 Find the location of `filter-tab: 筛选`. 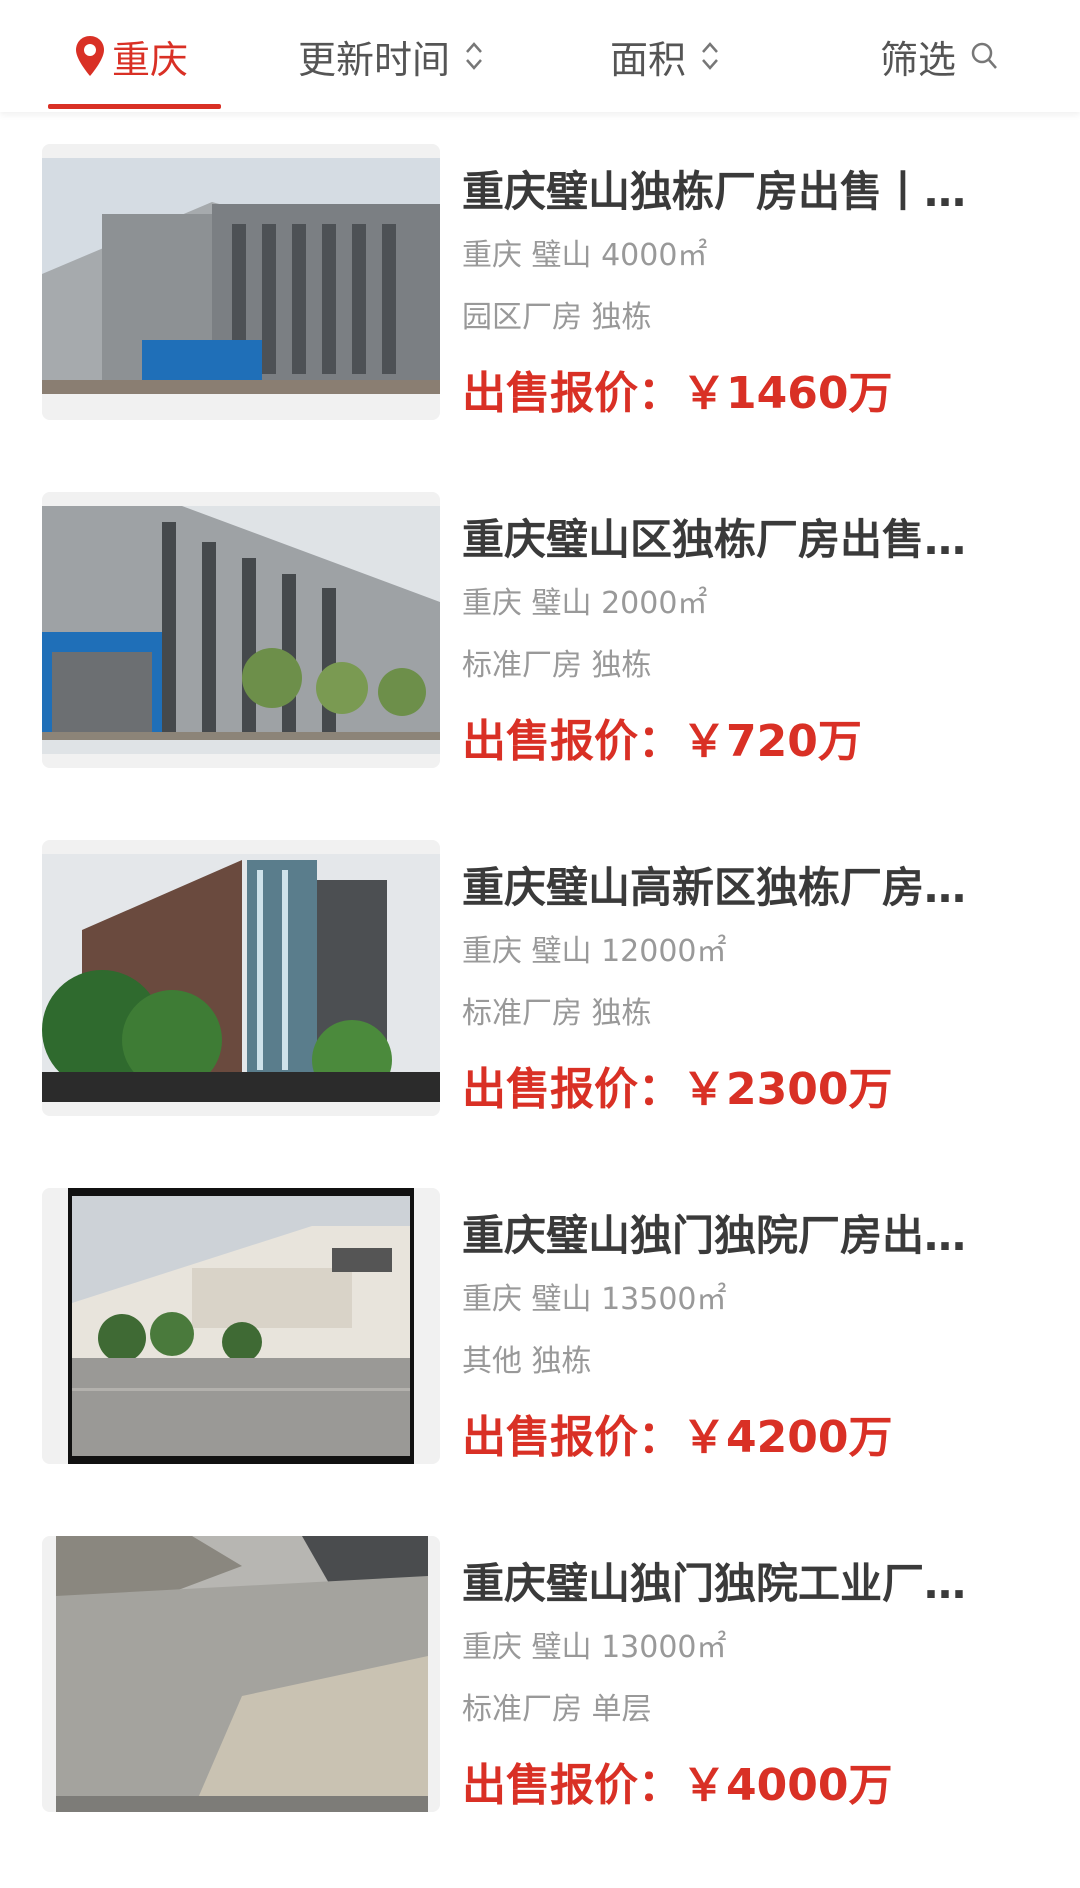

filter-tab: 筛选 is located at coordinates (939, 56).